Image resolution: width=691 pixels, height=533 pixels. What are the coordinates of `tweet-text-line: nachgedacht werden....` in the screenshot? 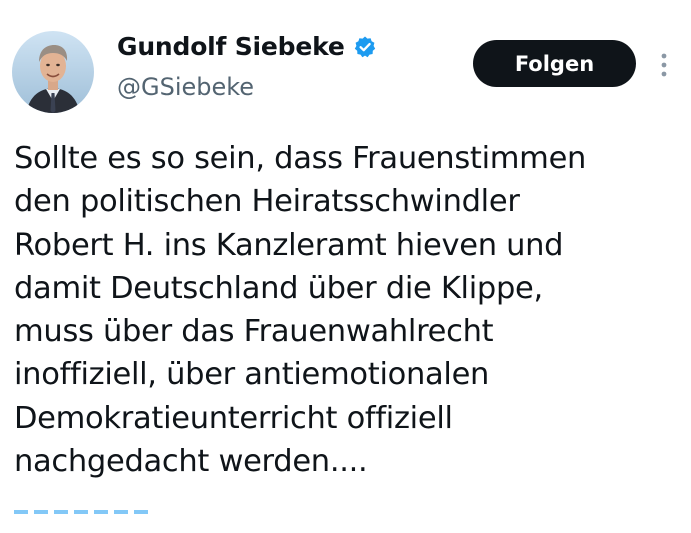 It's located at (191, 462).